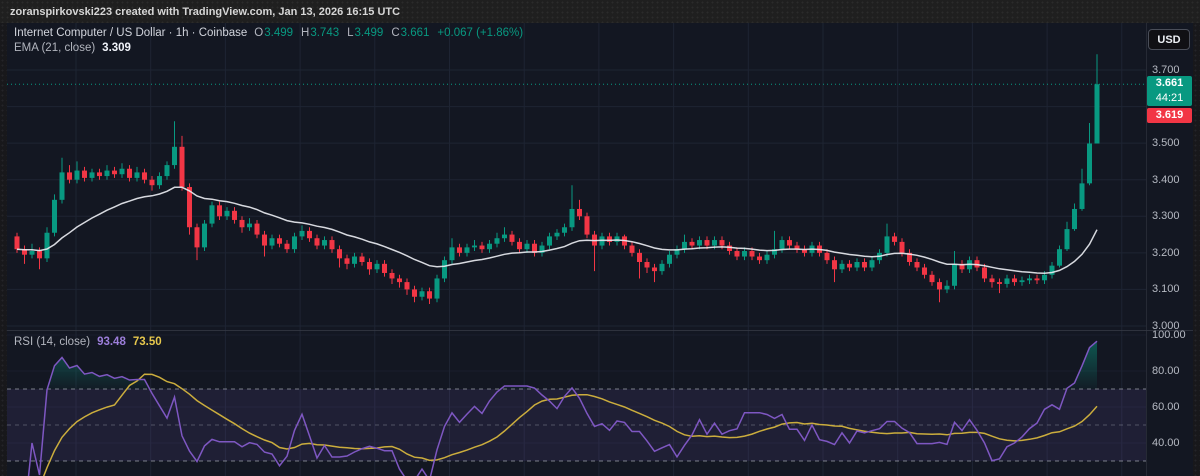  I want to click on open-label: O, so click(259, 33).